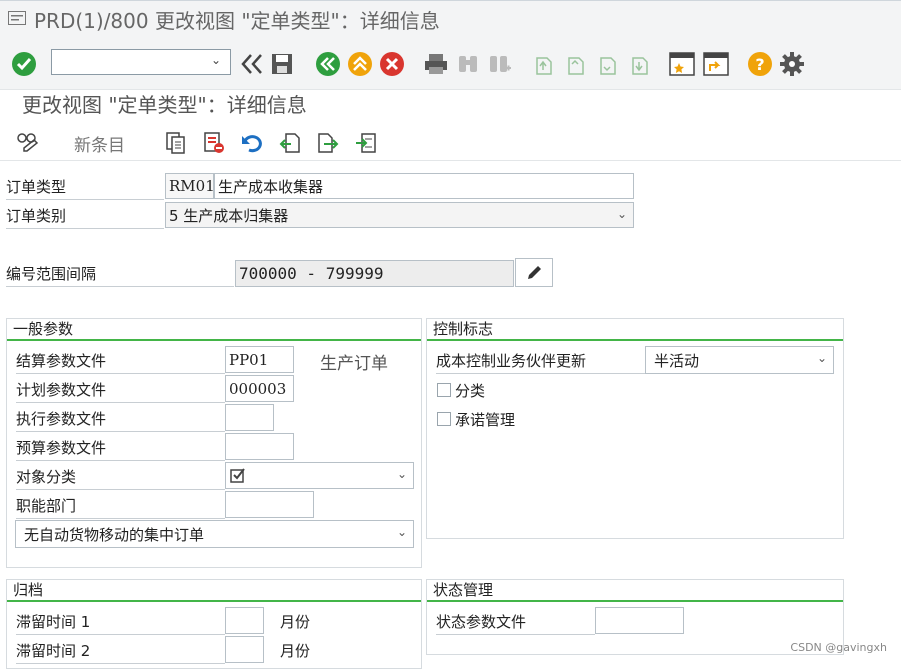  What do you see at coordinates (120, 623) in the screenshot?
I see `residence-time-1-label: 滞留时间 1` at bounding box center [120, 623].